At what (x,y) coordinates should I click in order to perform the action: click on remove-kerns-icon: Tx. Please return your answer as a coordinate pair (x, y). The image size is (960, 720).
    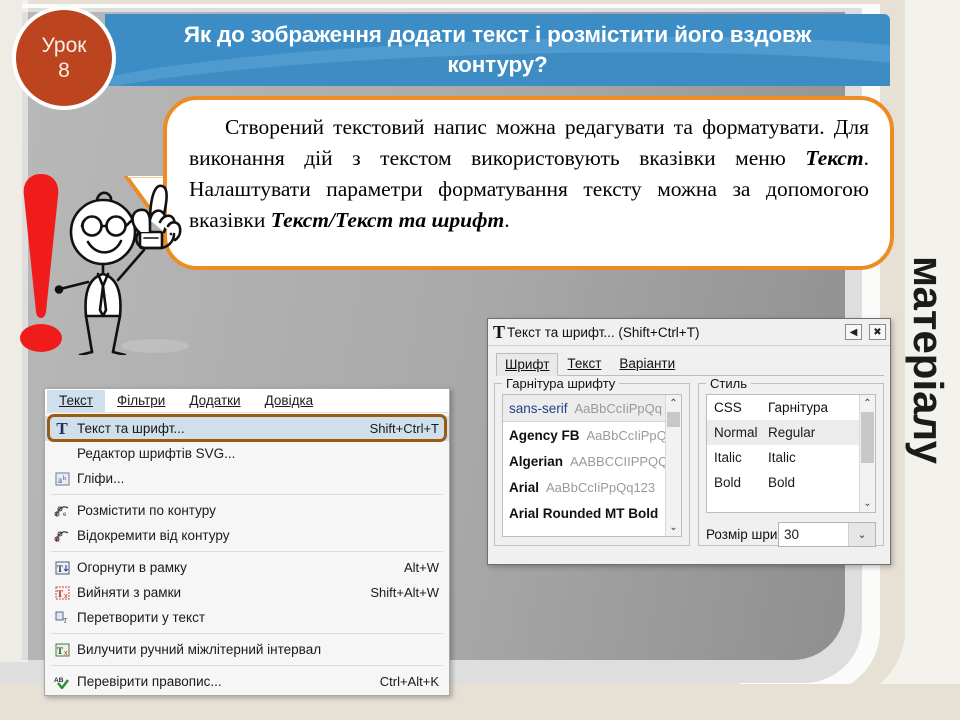
    Looking at the image, I should click on (62, 650).